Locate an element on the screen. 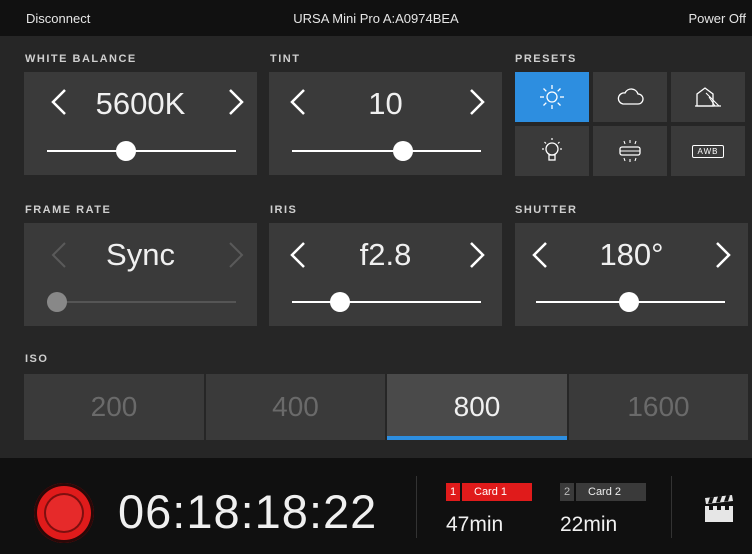 The image size is (752, 554). tint-slider-track is located at coordinates (386, 151).